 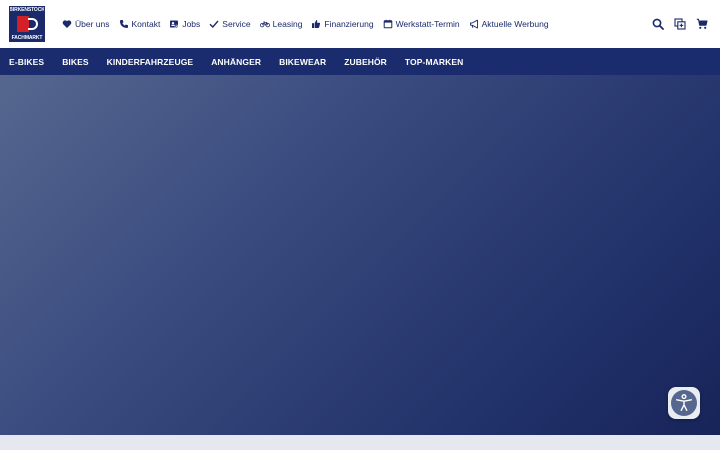 What do you see at coordinates (236, 24) in the screenshot?
I see `service-nav-label: Service` at bounding box center [236, 24].